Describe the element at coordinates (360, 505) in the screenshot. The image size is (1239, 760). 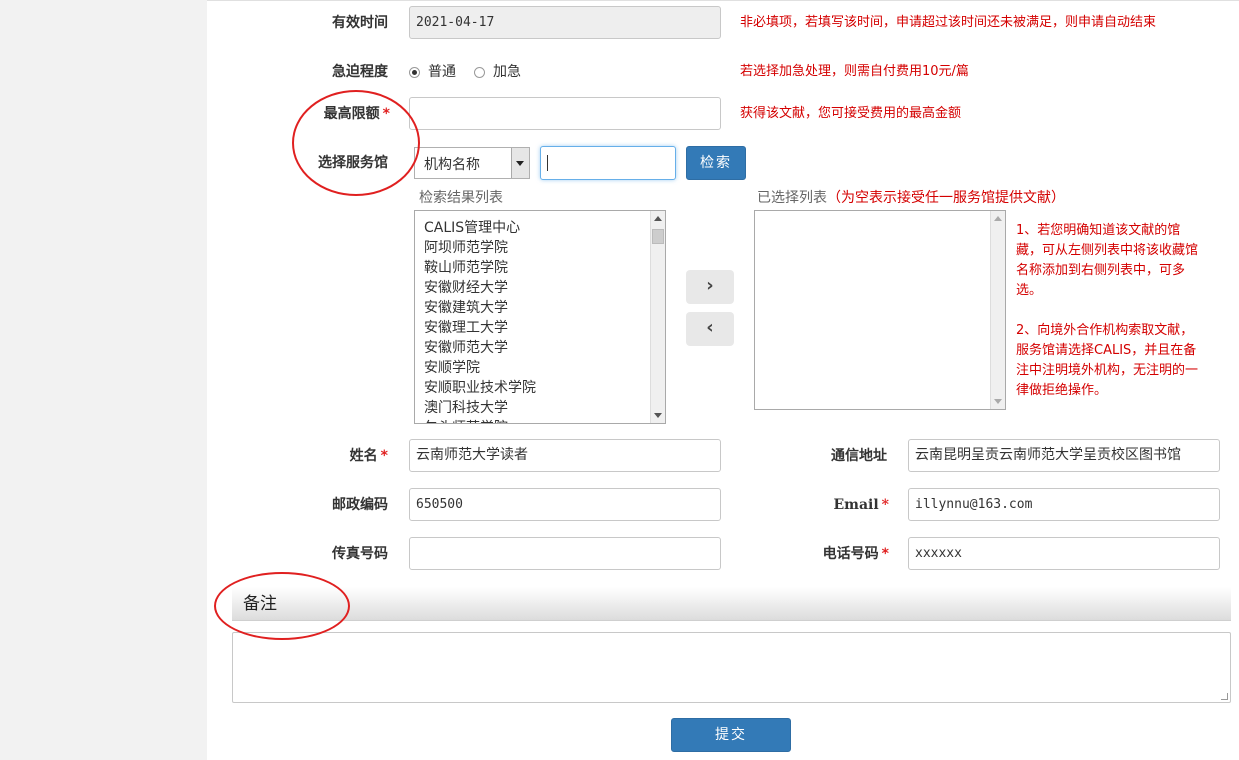
I see `postcode-label: 邮政编码` at that location.